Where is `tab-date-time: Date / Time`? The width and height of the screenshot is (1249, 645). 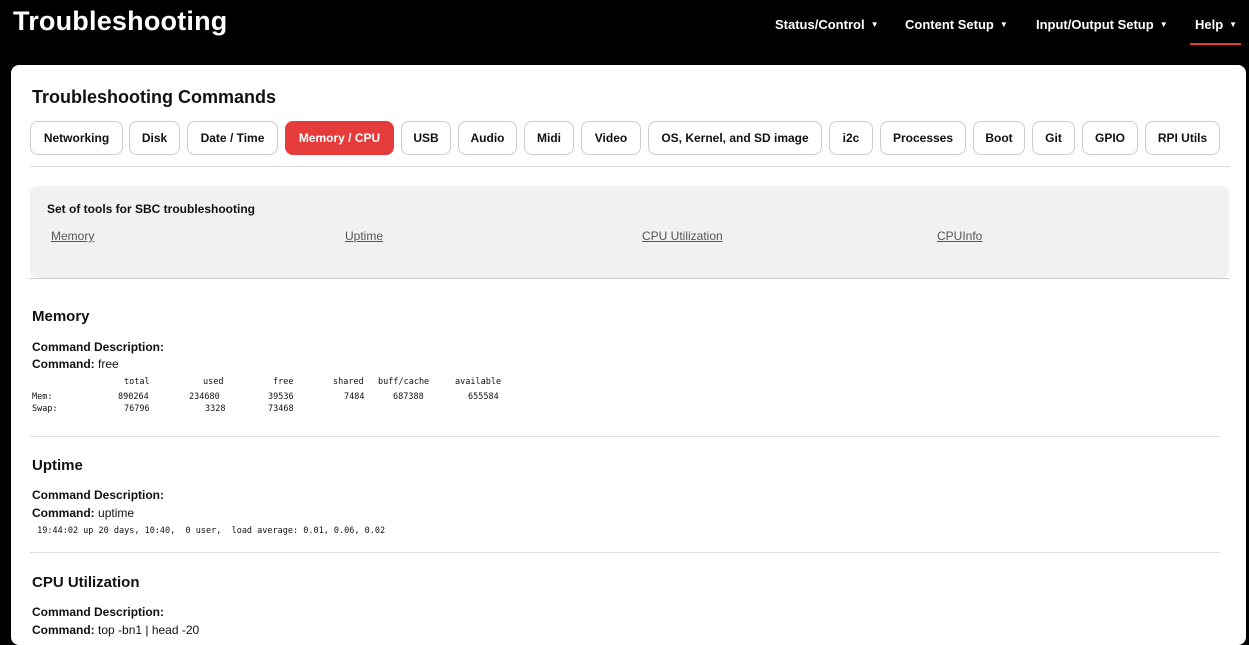 tab-date-time: Date / Time is located at coordinates (232, 138).